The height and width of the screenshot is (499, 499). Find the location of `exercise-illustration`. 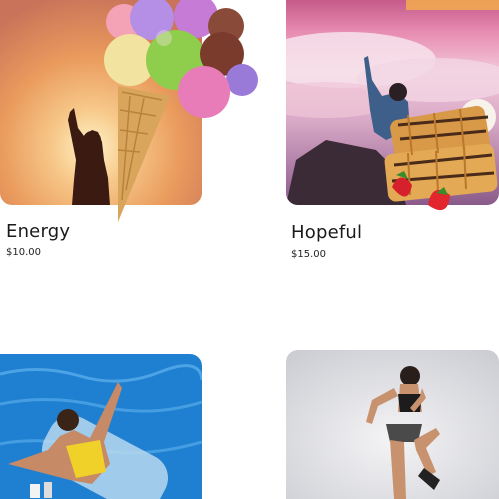

exercise-illustration is located at coordinates (392, 424).